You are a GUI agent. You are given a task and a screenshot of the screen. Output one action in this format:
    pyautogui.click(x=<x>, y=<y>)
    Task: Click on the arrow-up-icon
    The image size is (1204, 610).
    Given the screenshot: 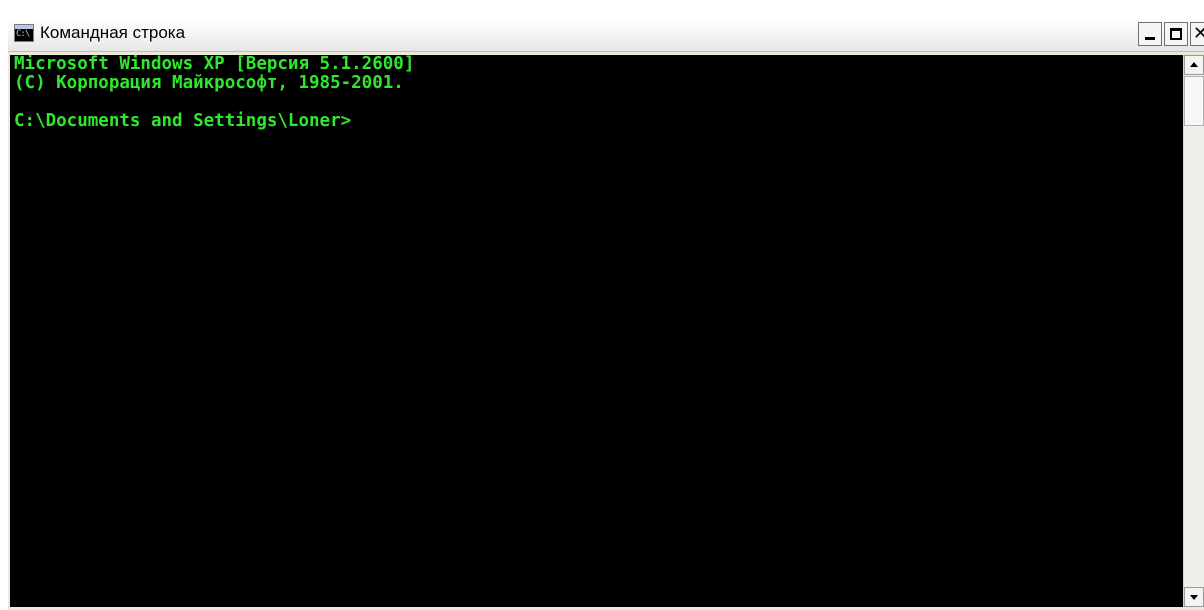 What is the action you would take?
    pyautogui.click(x=1194, y=64)
    